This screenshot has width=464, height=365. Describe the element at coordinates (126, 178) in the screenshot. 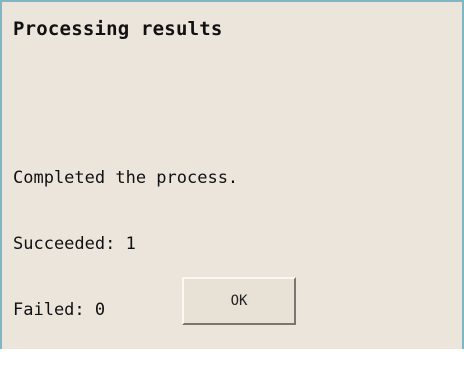

I see `completion-message: Completed the process.` at that location.